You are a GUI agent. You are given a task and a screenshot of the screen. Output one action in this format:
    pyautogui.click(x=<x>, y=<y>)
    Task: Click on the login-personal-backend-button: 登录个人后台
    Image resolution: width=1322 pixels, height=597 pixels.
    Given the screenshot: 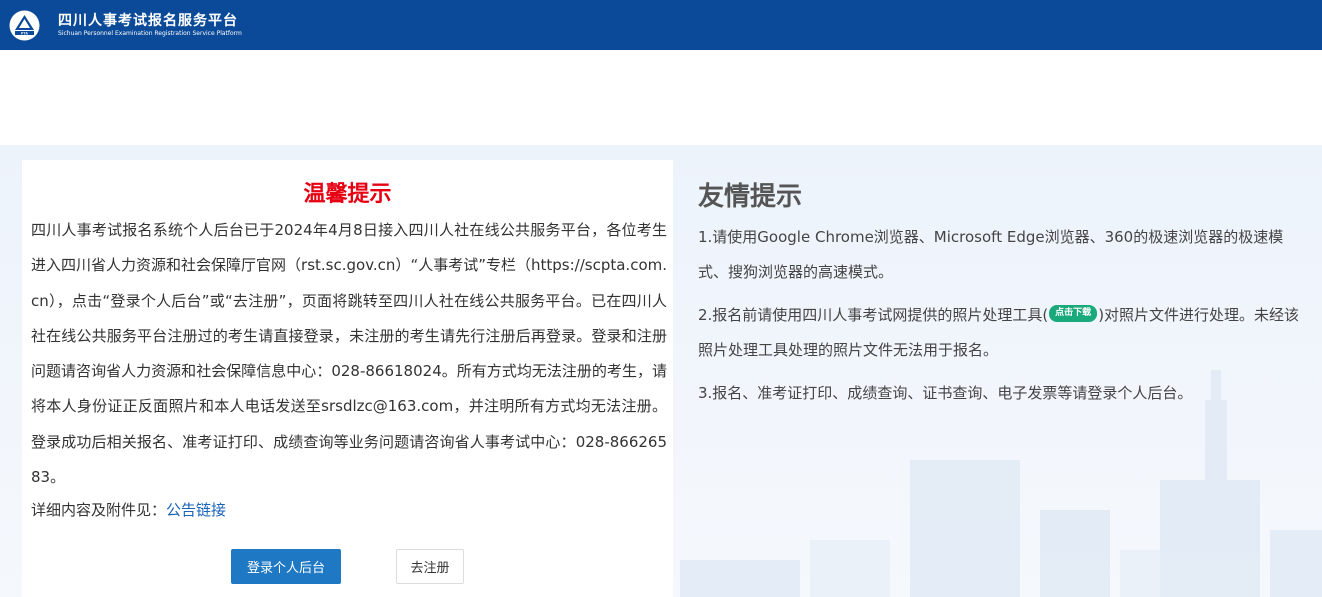 What is the action you would take?
    pyautogui.click(x=286, y=566)
    